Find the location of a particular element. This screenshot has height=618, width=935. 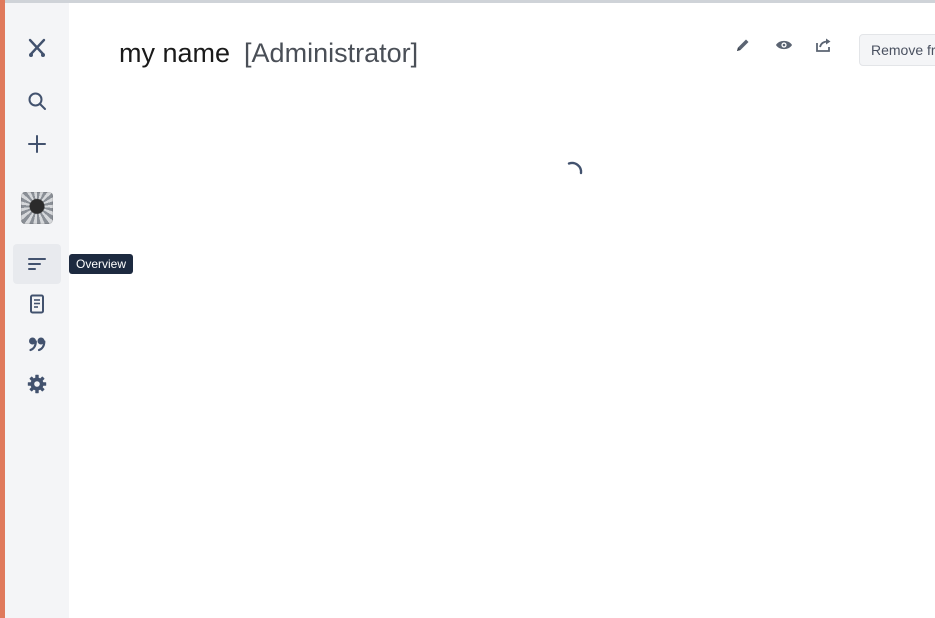

sidebar-item-document is located at coordinates (37, 304).